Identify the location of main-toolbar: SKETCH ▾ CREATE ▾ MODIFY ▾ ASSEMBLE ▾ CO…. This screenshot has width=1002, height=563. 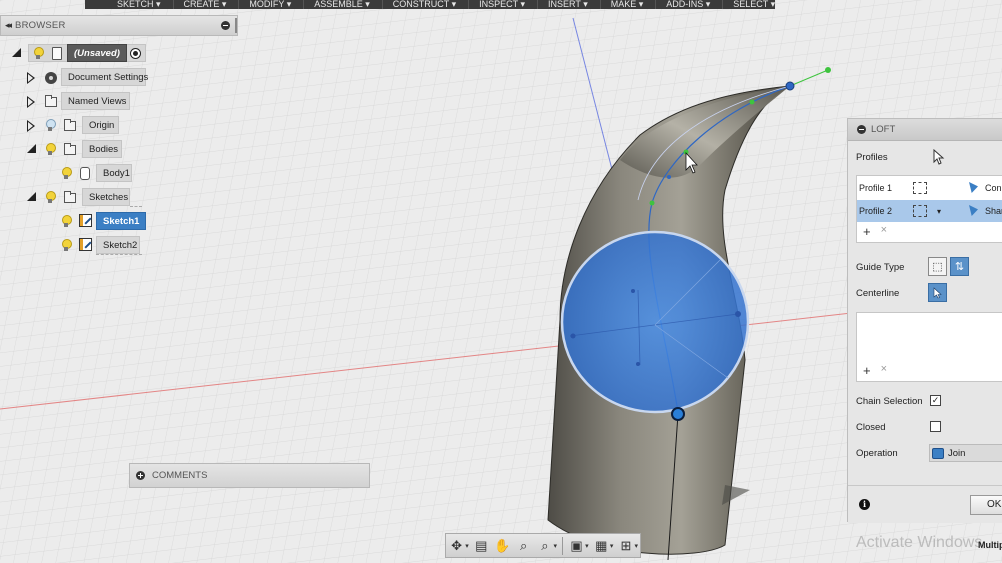
(430, 4).